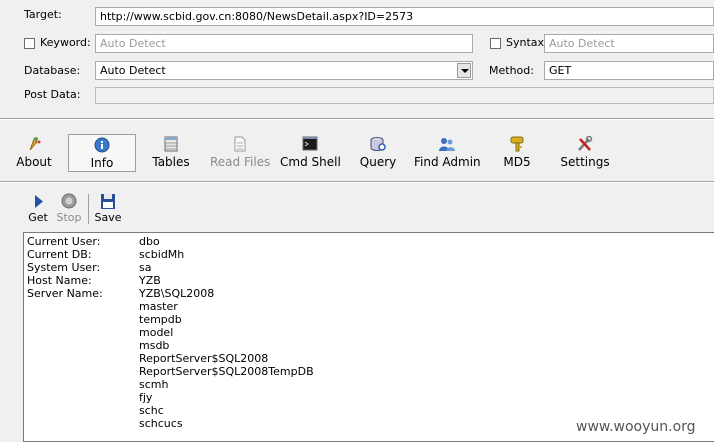 This screenshot has width=714, height=442. Describe the element at coordinates (404, 95) in the screenshot. I see `postdata-input` at that location.